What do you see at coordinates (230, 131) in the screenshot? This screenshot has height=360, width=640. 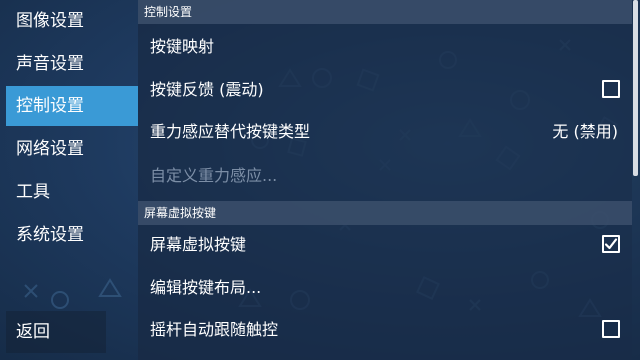 I see `tilt-input-type-label: 重力感应替代按键类型` at bounding box center [230, 131].